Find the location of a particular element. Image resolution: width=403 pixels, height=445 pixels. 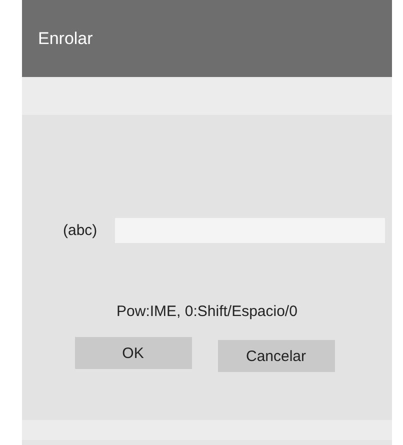

cancel-button: Cancelar is located at coordinates (276, 356).